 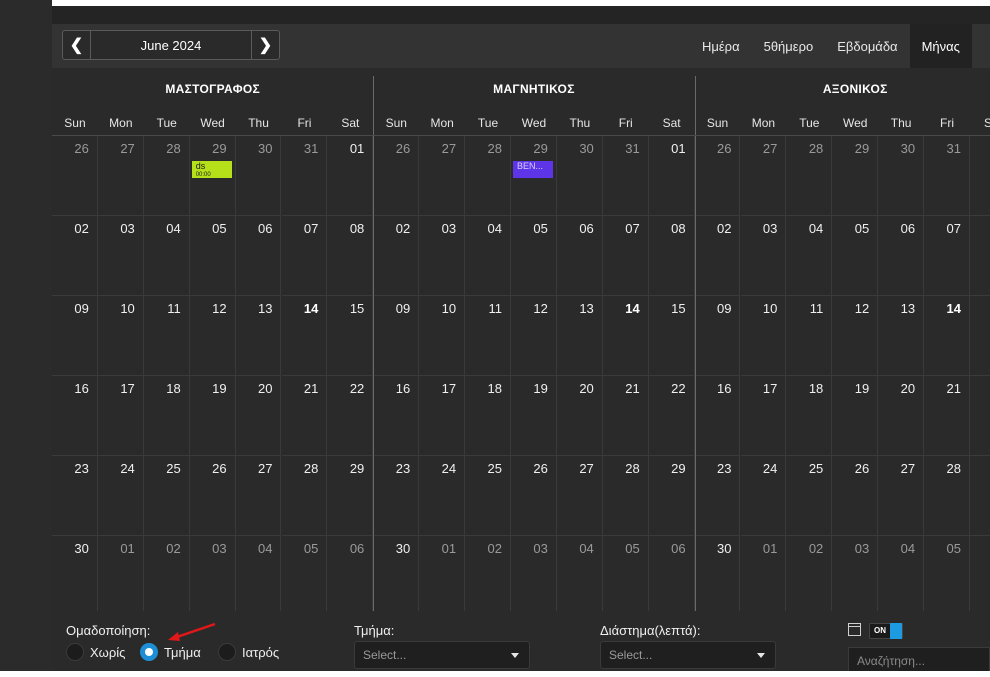 I want to click on day-cell: 20, so click(x=258, y=416).